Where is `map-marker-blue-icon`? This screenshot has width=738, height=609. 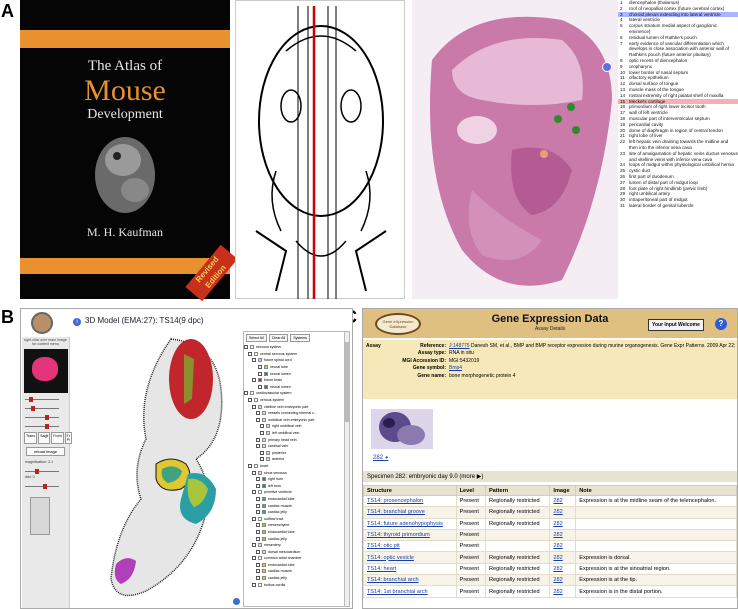
map-marker-blue-icon is located at coordinates (607, 67).